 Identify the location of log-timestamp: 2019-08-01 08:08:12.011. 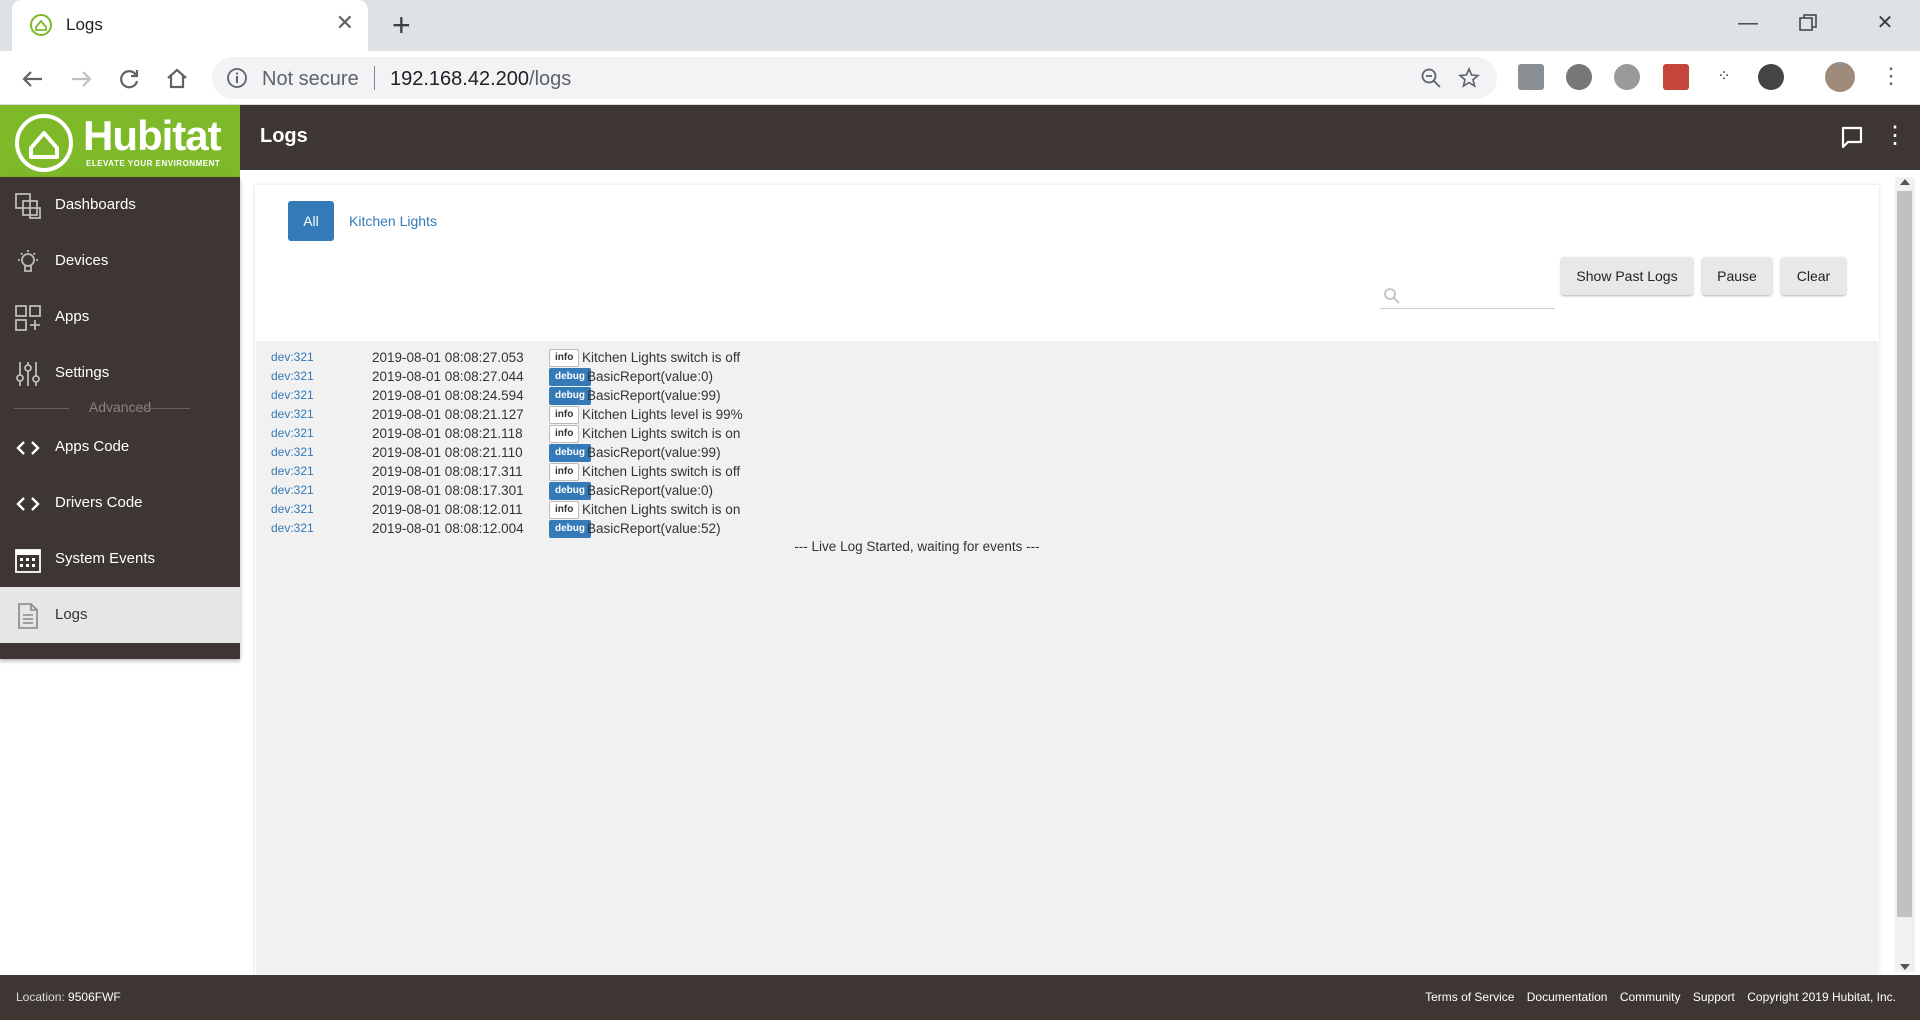
(447, 509).